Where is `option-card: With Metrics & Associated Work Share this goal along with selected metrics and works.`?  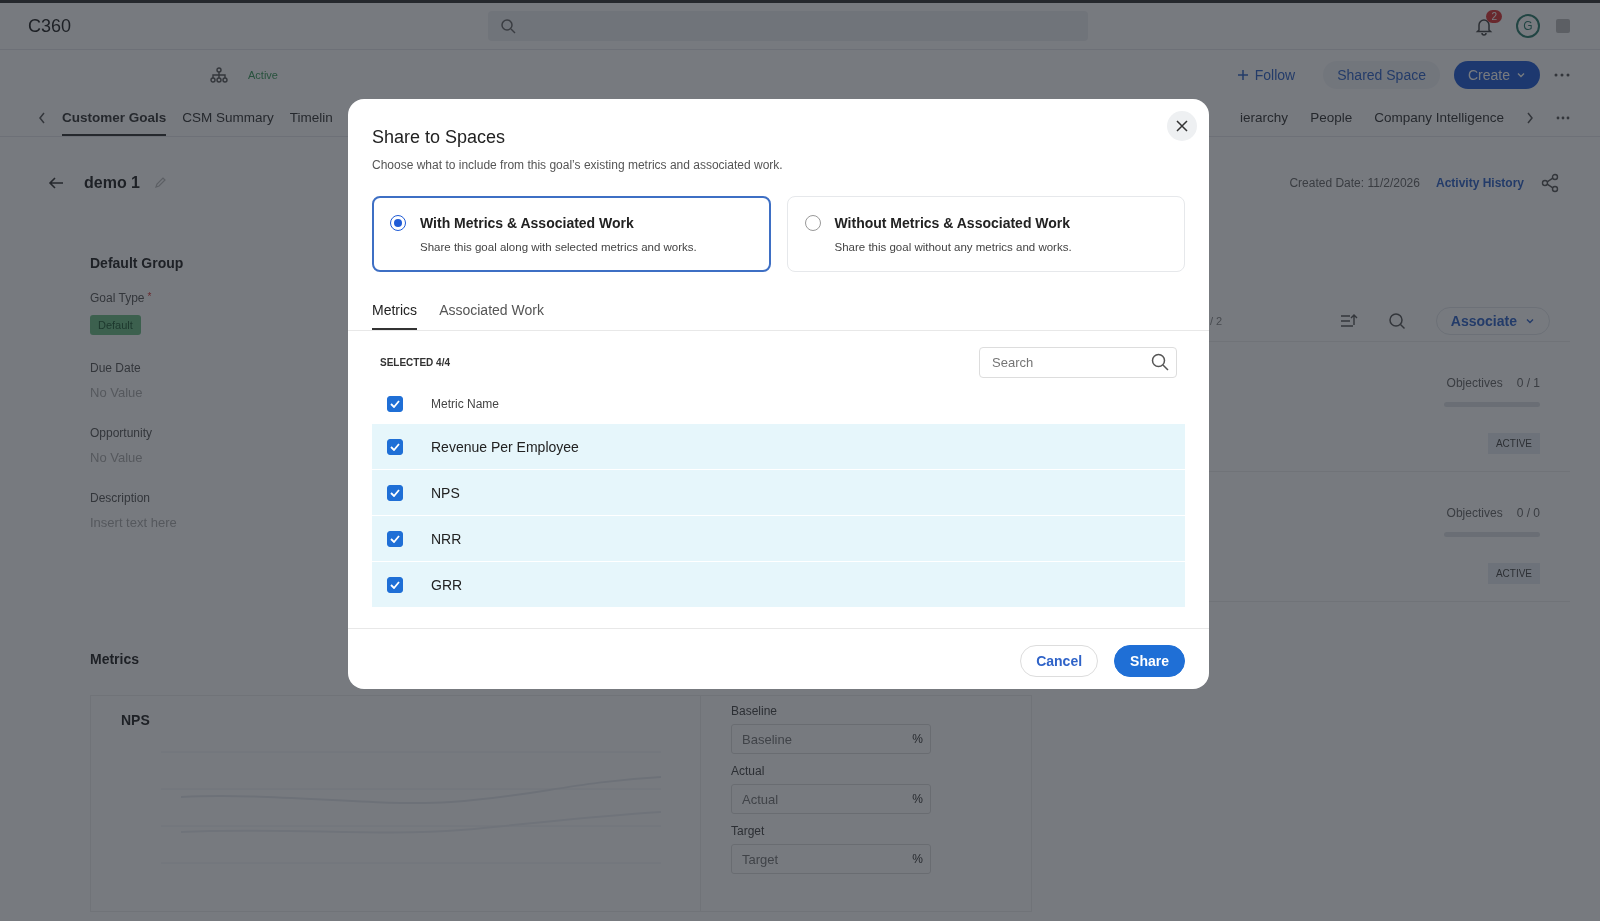 option-card: With Metrics & Associated Work Share this goal along with selected metrics and works. is located at coordinates (571, 234).